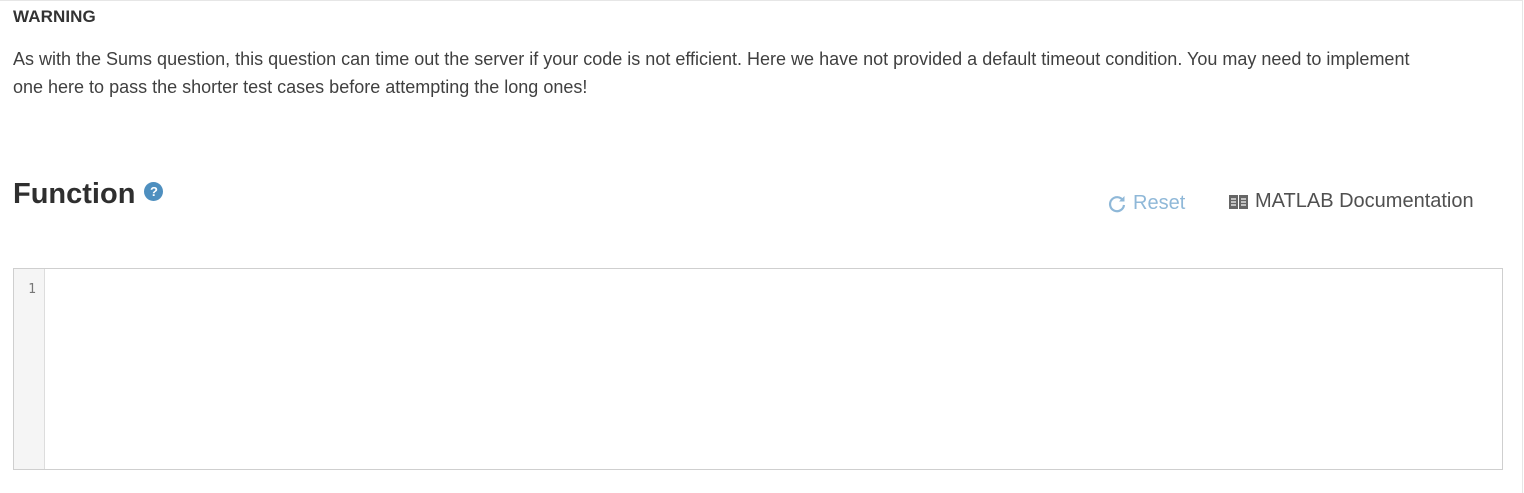 This screenshot has width=1524, height=493. What do you see at coordinates (32, 289) in the screenshot?
I see `line-number: 1` at bounding box center [32, 289].